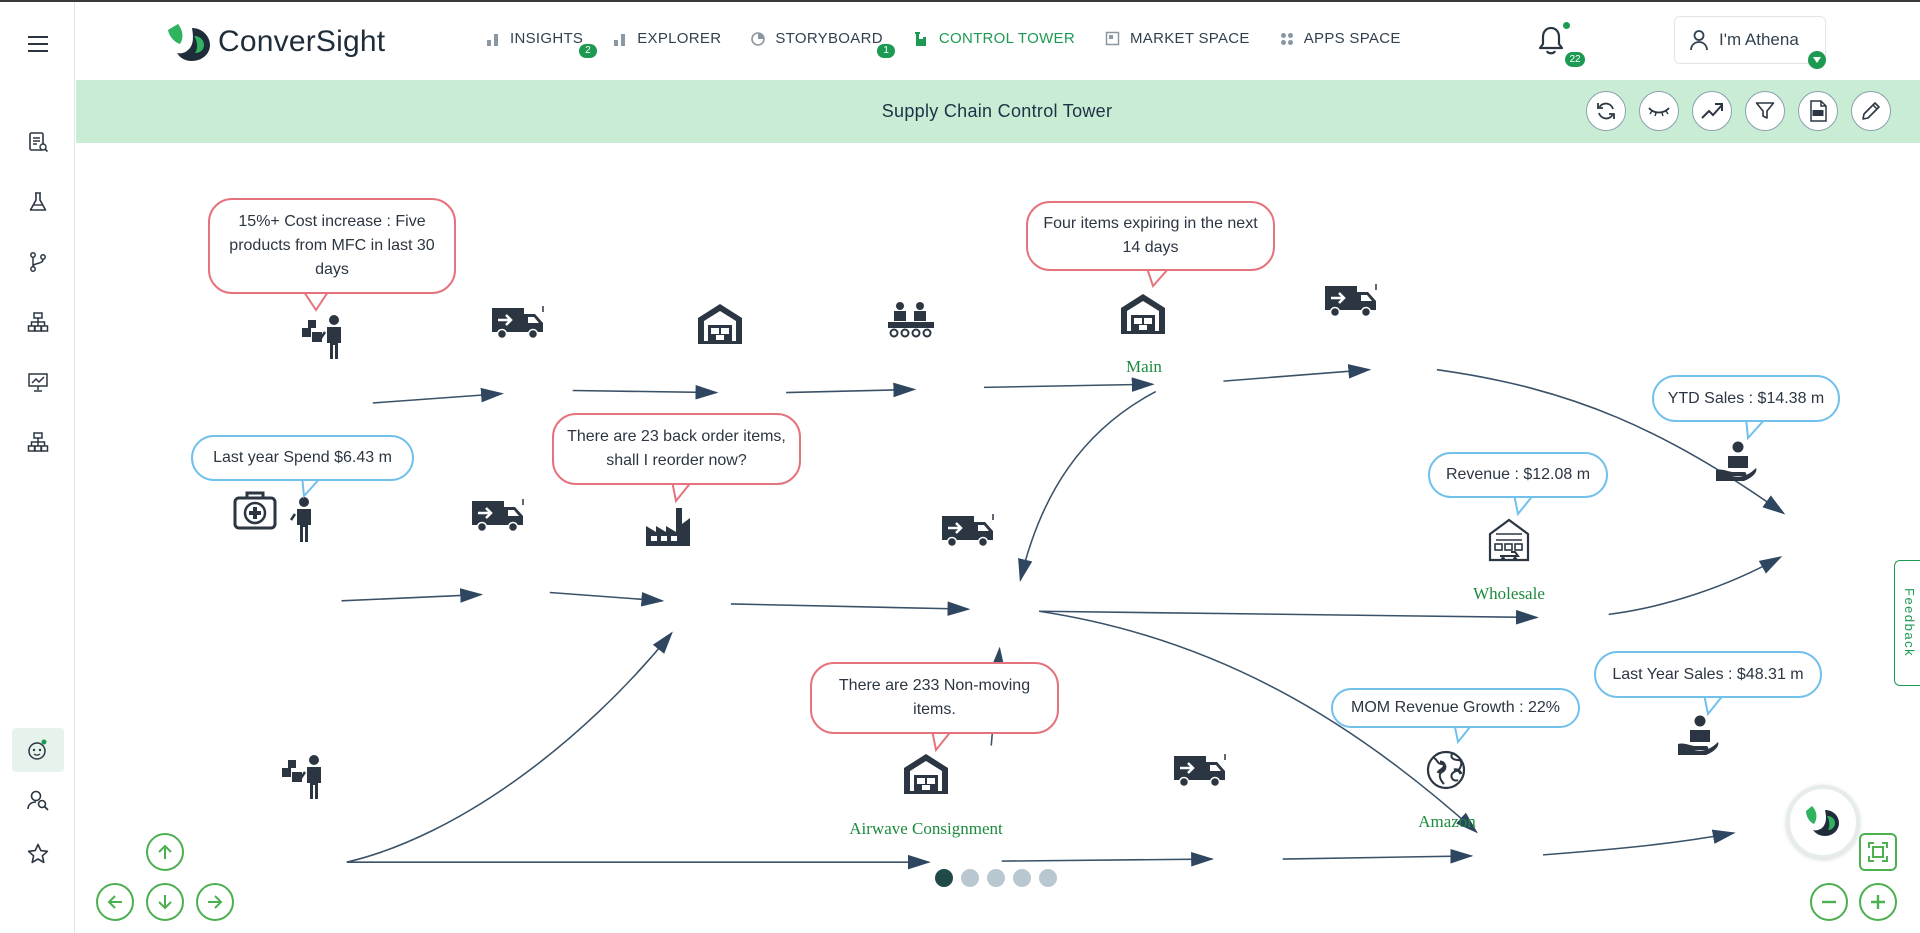 The width and height of the screenshot is (1920, 933). I want to click on callout-last-year-spend: Last year Spend $6.43 m, so click(302, 458).